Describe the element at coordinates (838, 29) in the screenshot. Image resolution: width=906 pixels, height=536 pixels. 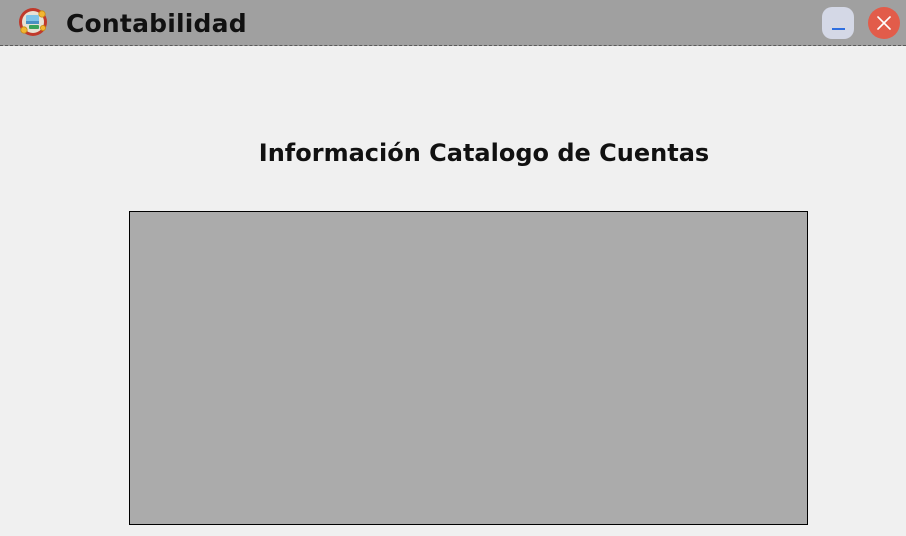
I see `minimize-icon` at that location.